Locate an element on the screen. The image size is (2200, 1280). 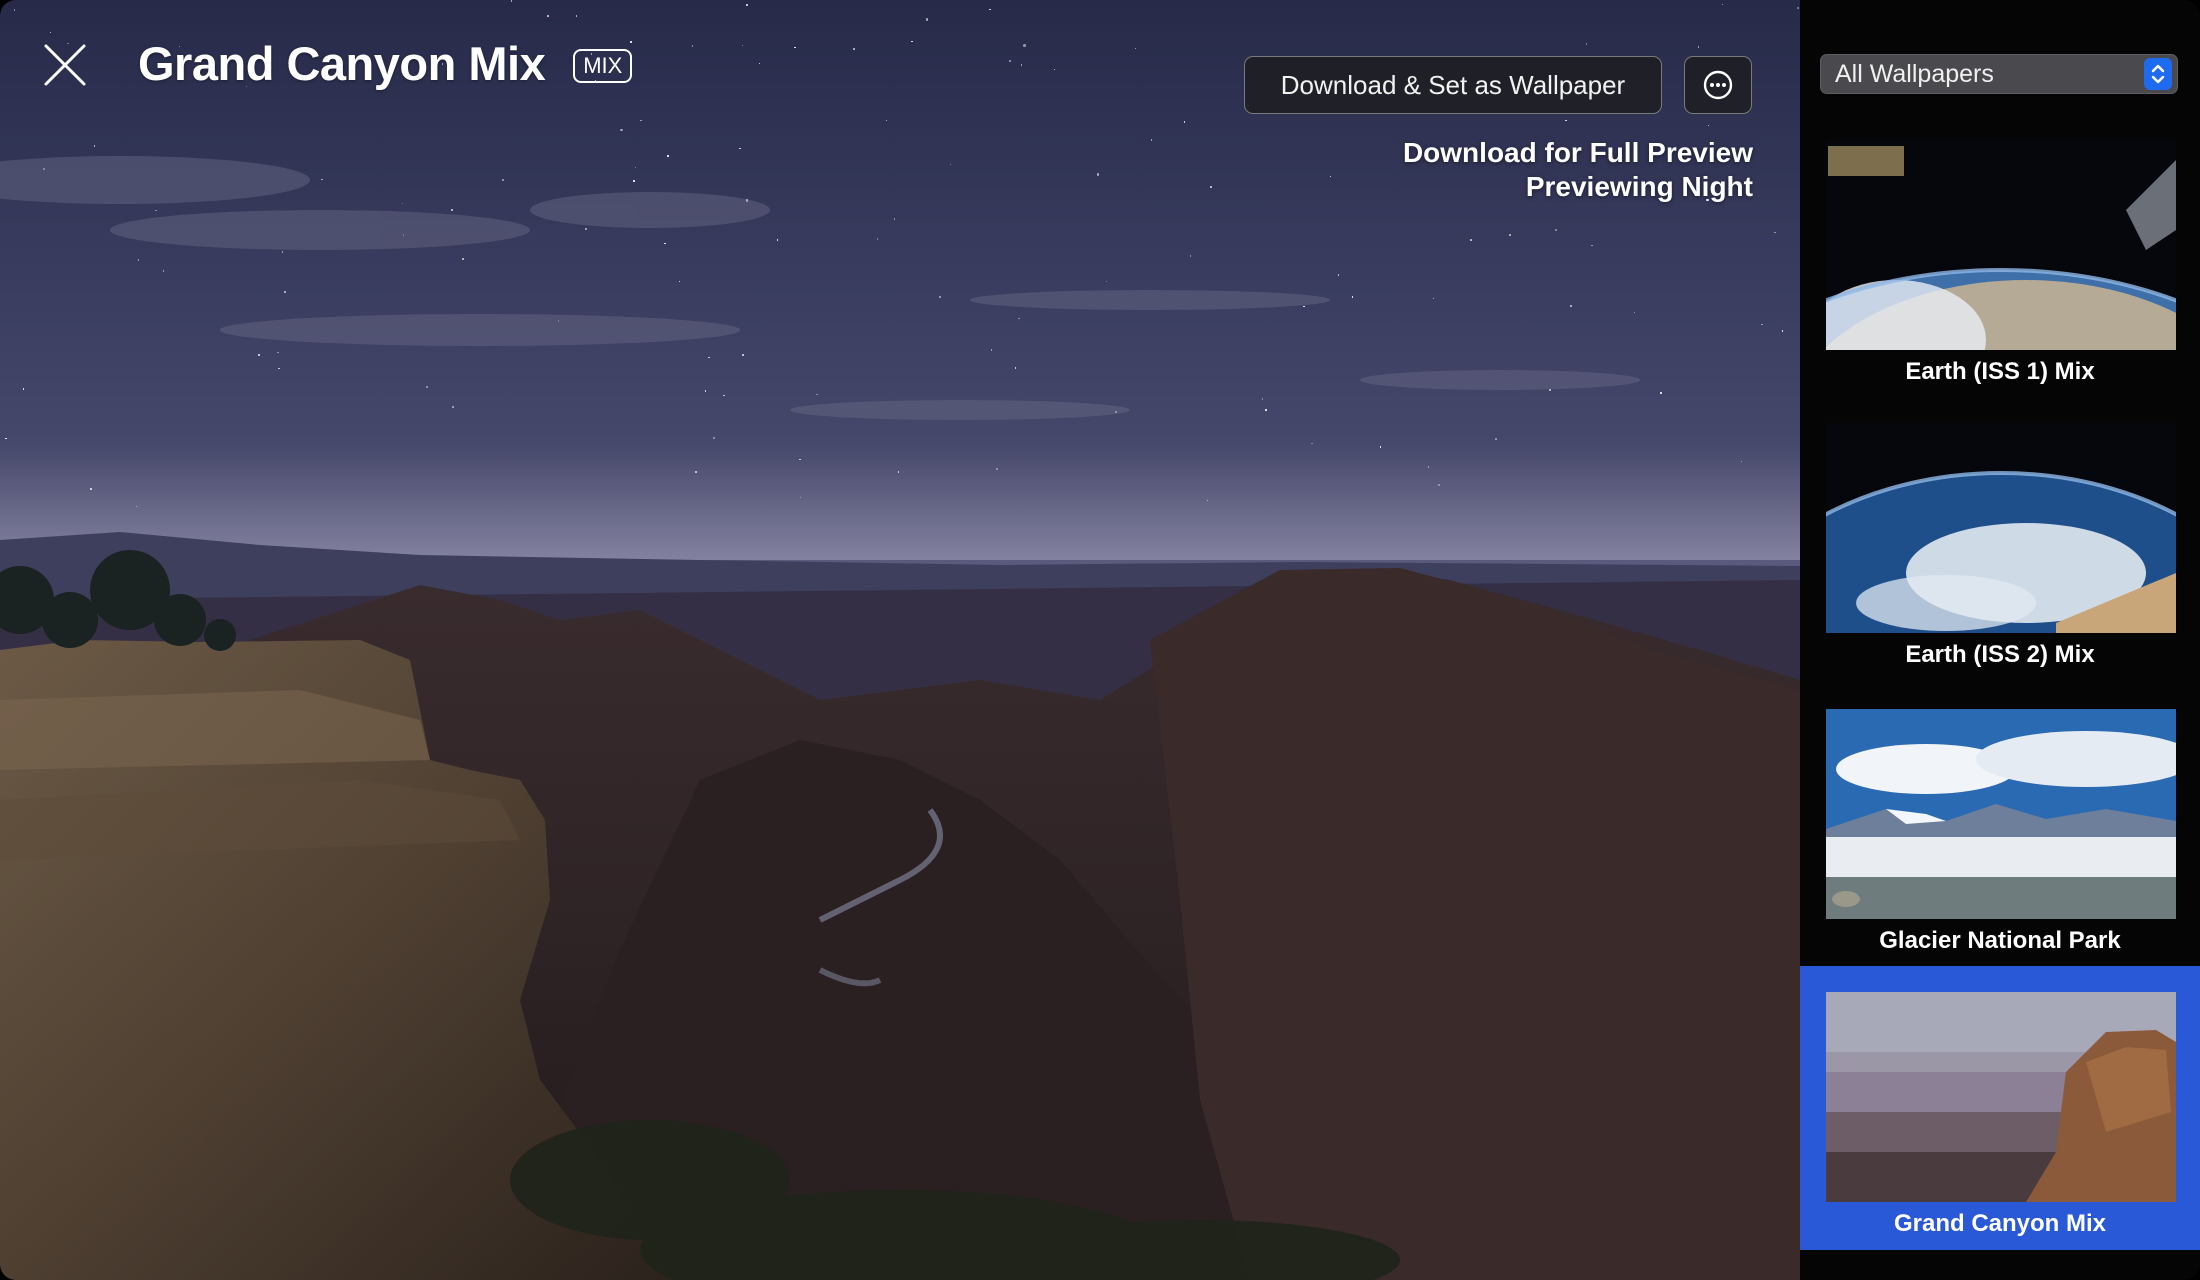
download-set-wallpaper-button: Download & Set as Wallpaper is located at coordinates (1453, 85).